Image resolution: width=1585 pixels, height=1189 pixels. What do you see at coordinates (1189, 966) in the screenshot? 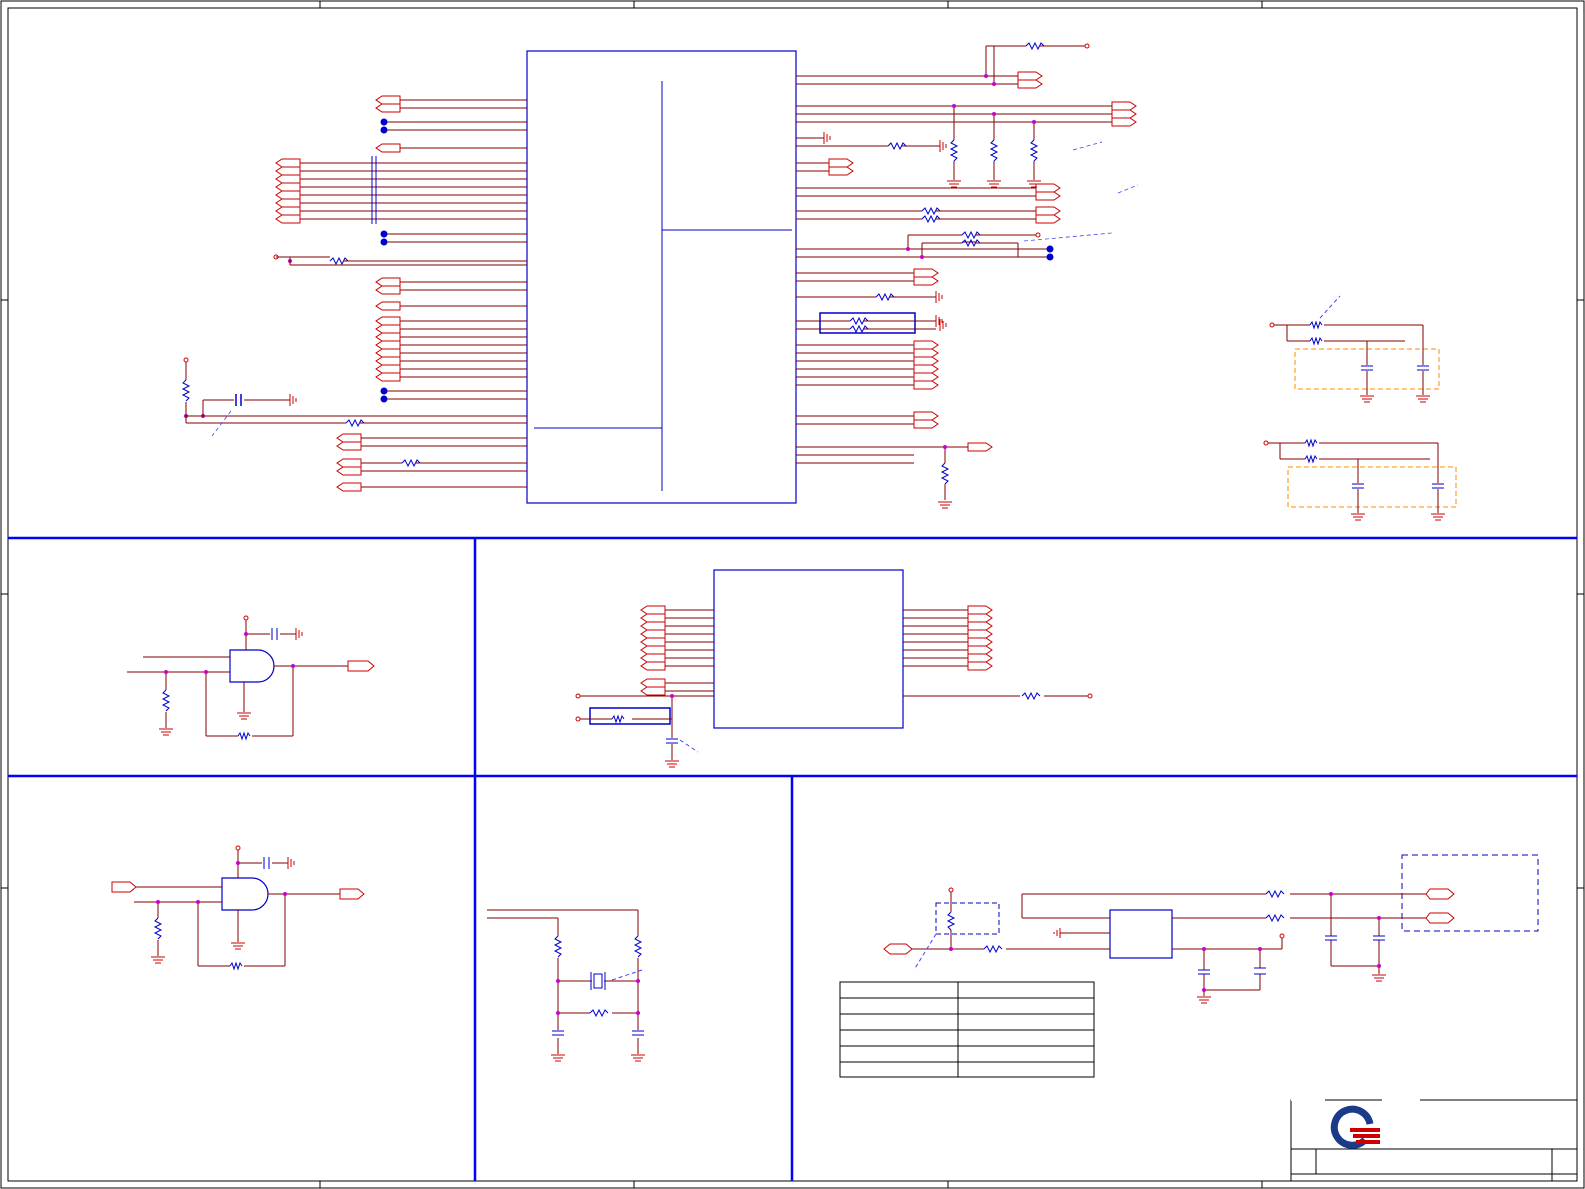
I see `regulator-block` at bounding box center [1189, 966].